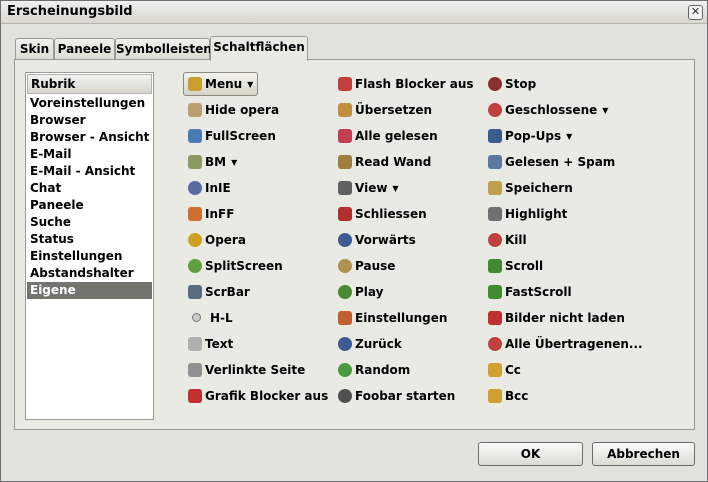 This screenshot has height=482, width=708. I want to click on toolbar-button-label: Hide opera, so click(242, 110).